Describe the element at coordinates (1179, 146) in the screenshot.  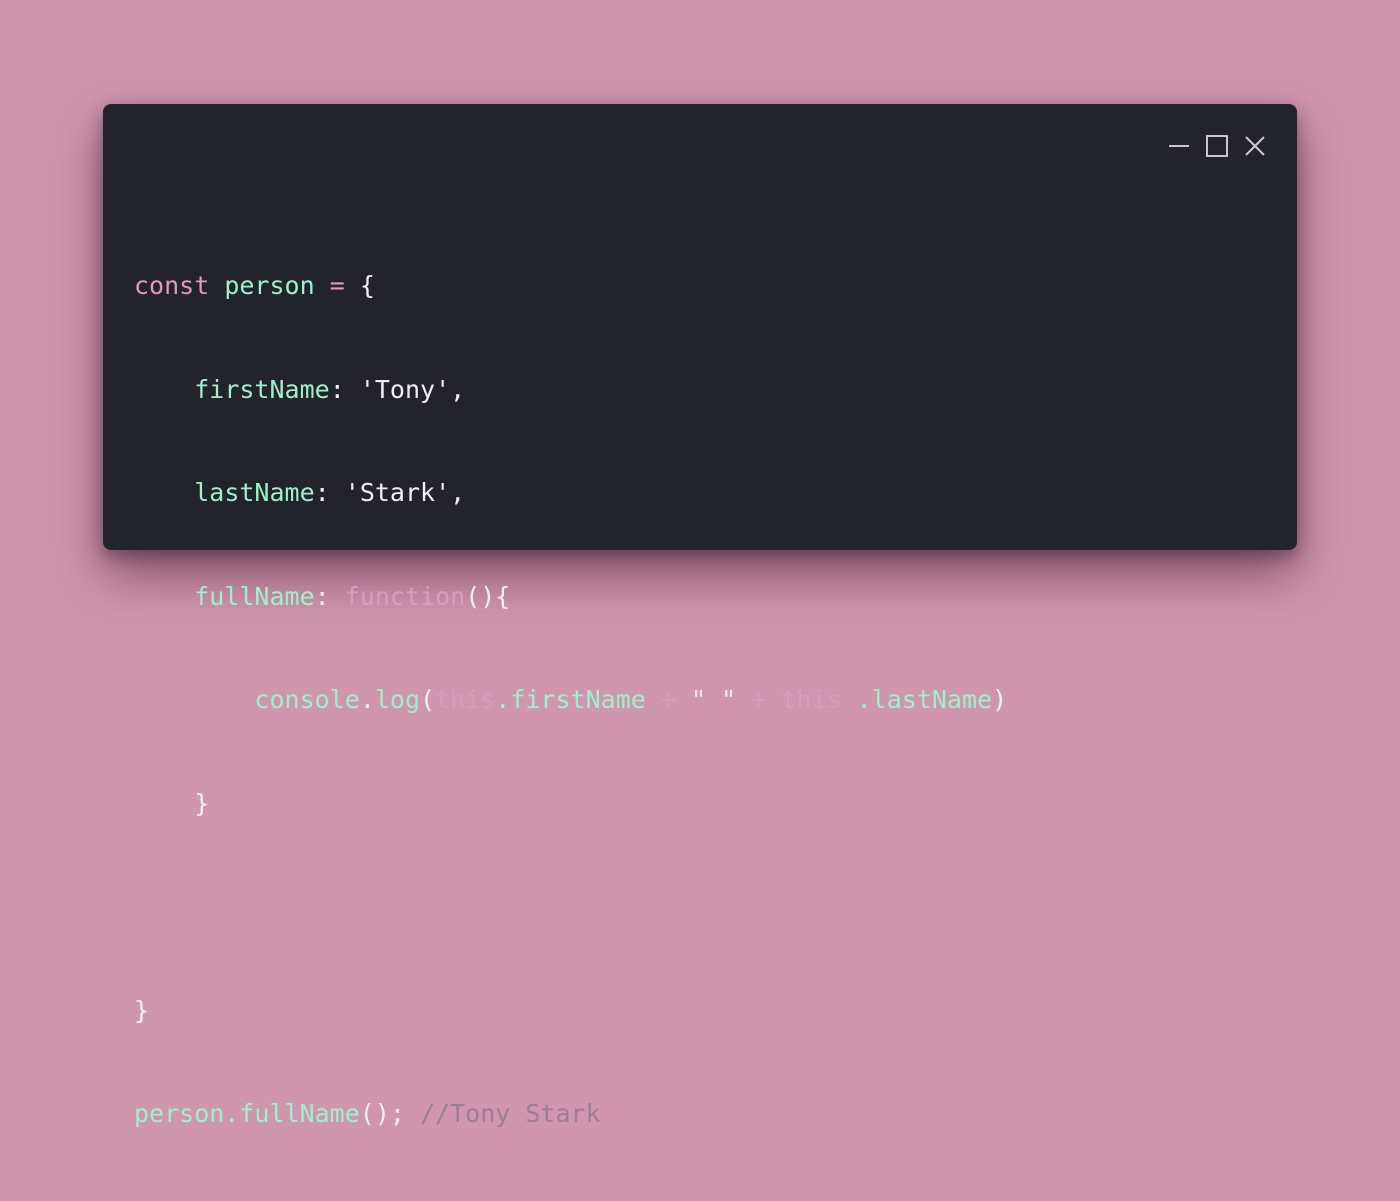
I see `minimize-icon` at that location.